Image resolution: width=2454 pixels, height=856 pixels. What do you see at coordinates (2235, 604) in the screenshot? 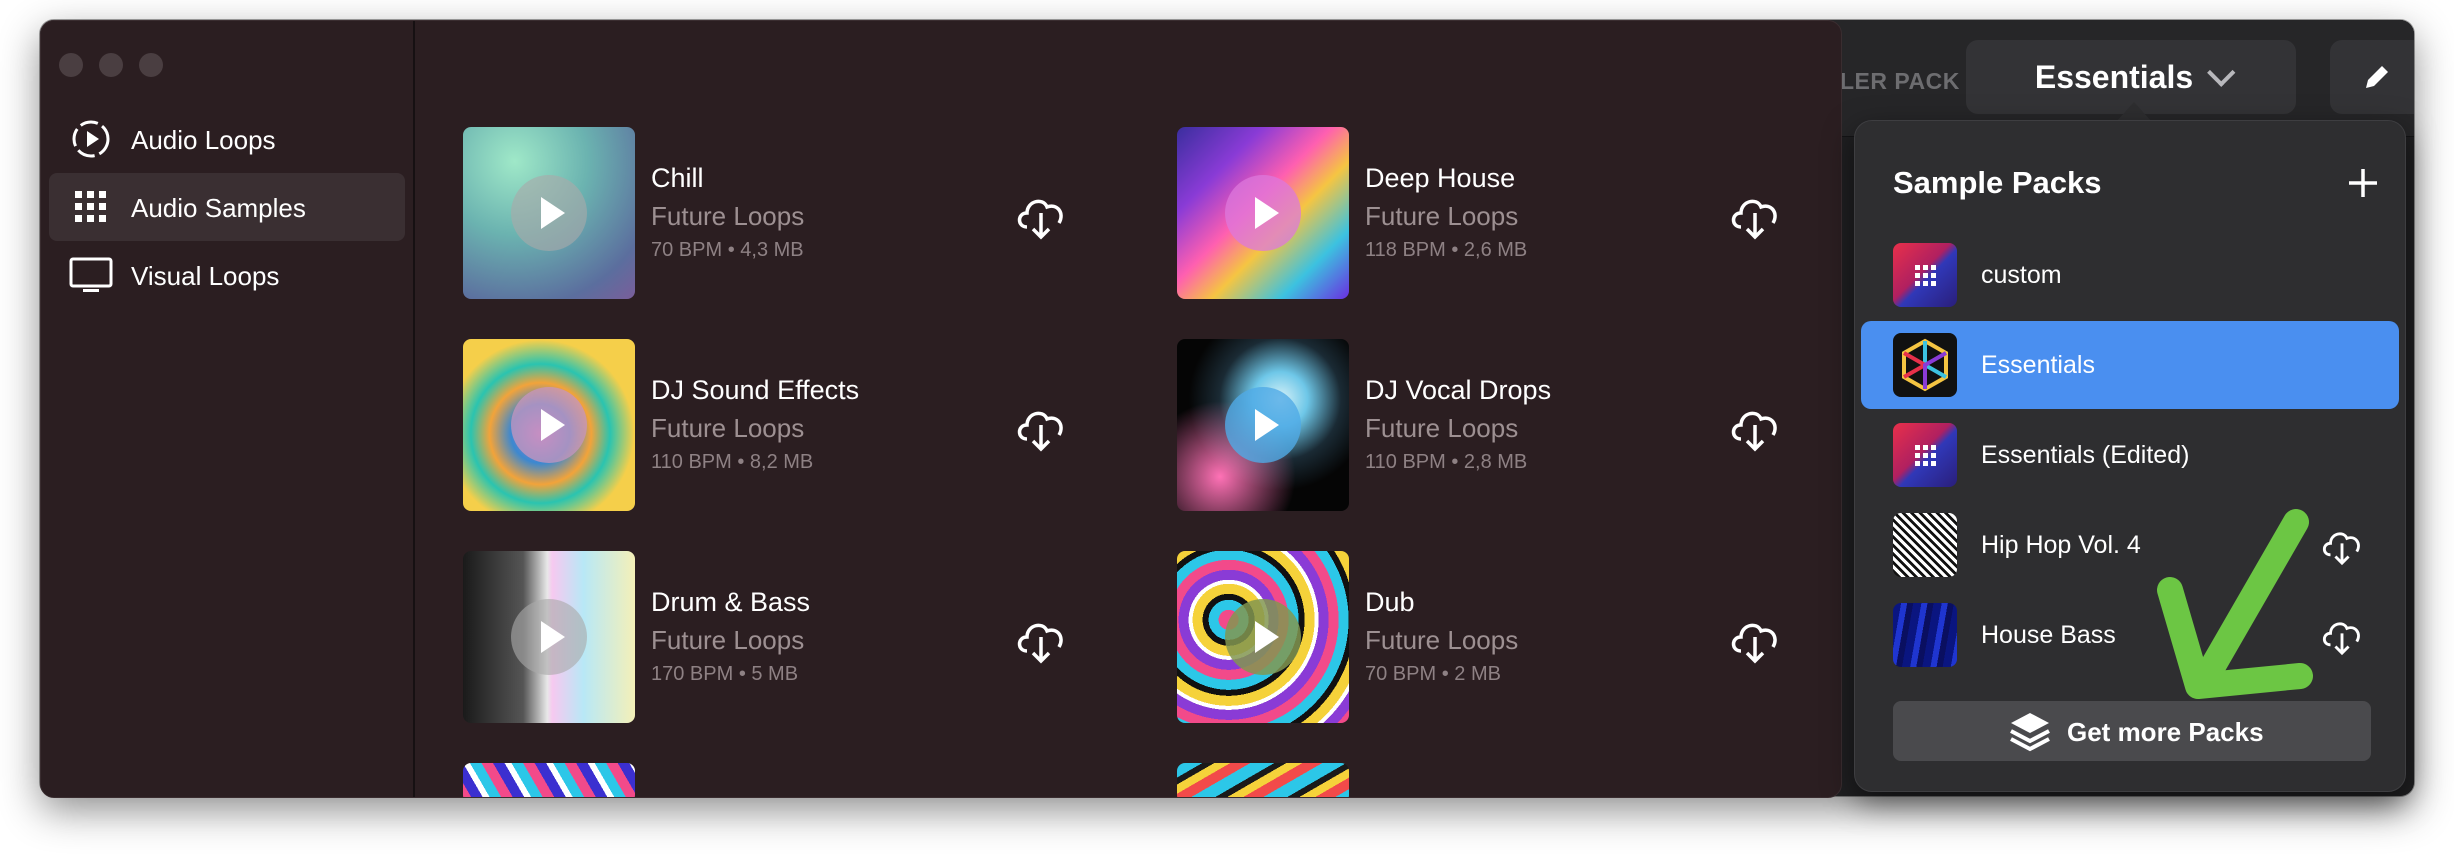
I see `annotation-arrow-icon` at bounding box center [2235, 604].